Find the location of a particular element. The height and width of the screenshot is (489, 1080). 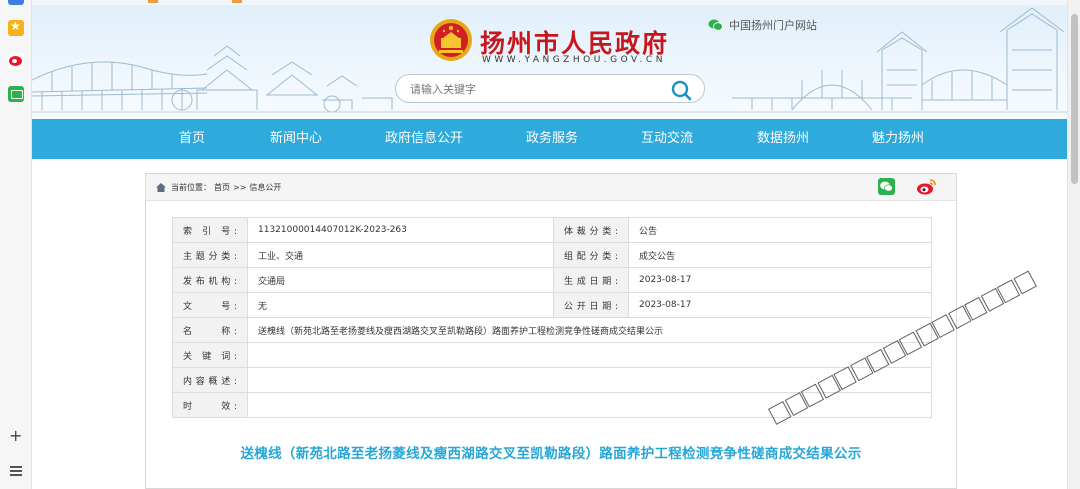

meta-label: 组配分类: is located at coordinates (591, 255).